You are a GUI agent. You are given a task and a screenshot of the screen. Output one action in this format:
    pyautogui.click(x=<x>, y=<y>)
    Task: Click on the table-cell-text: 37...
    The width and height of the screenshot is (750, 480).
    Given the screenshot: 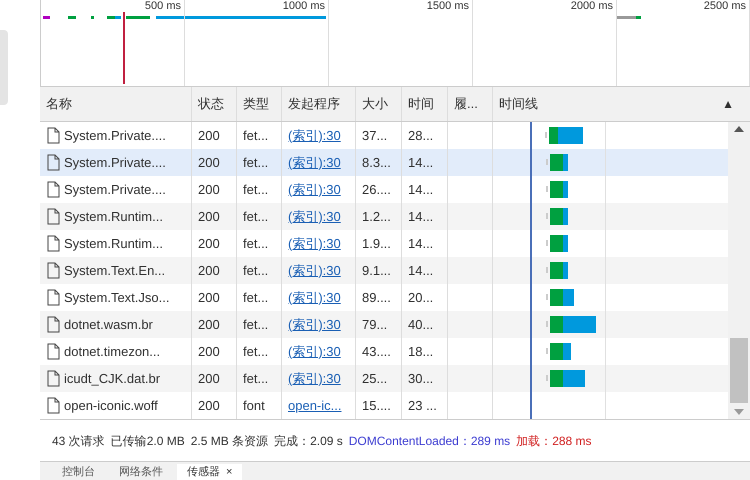 What is the action you would take?
    pyautogui.click(x=375, y=135)
    